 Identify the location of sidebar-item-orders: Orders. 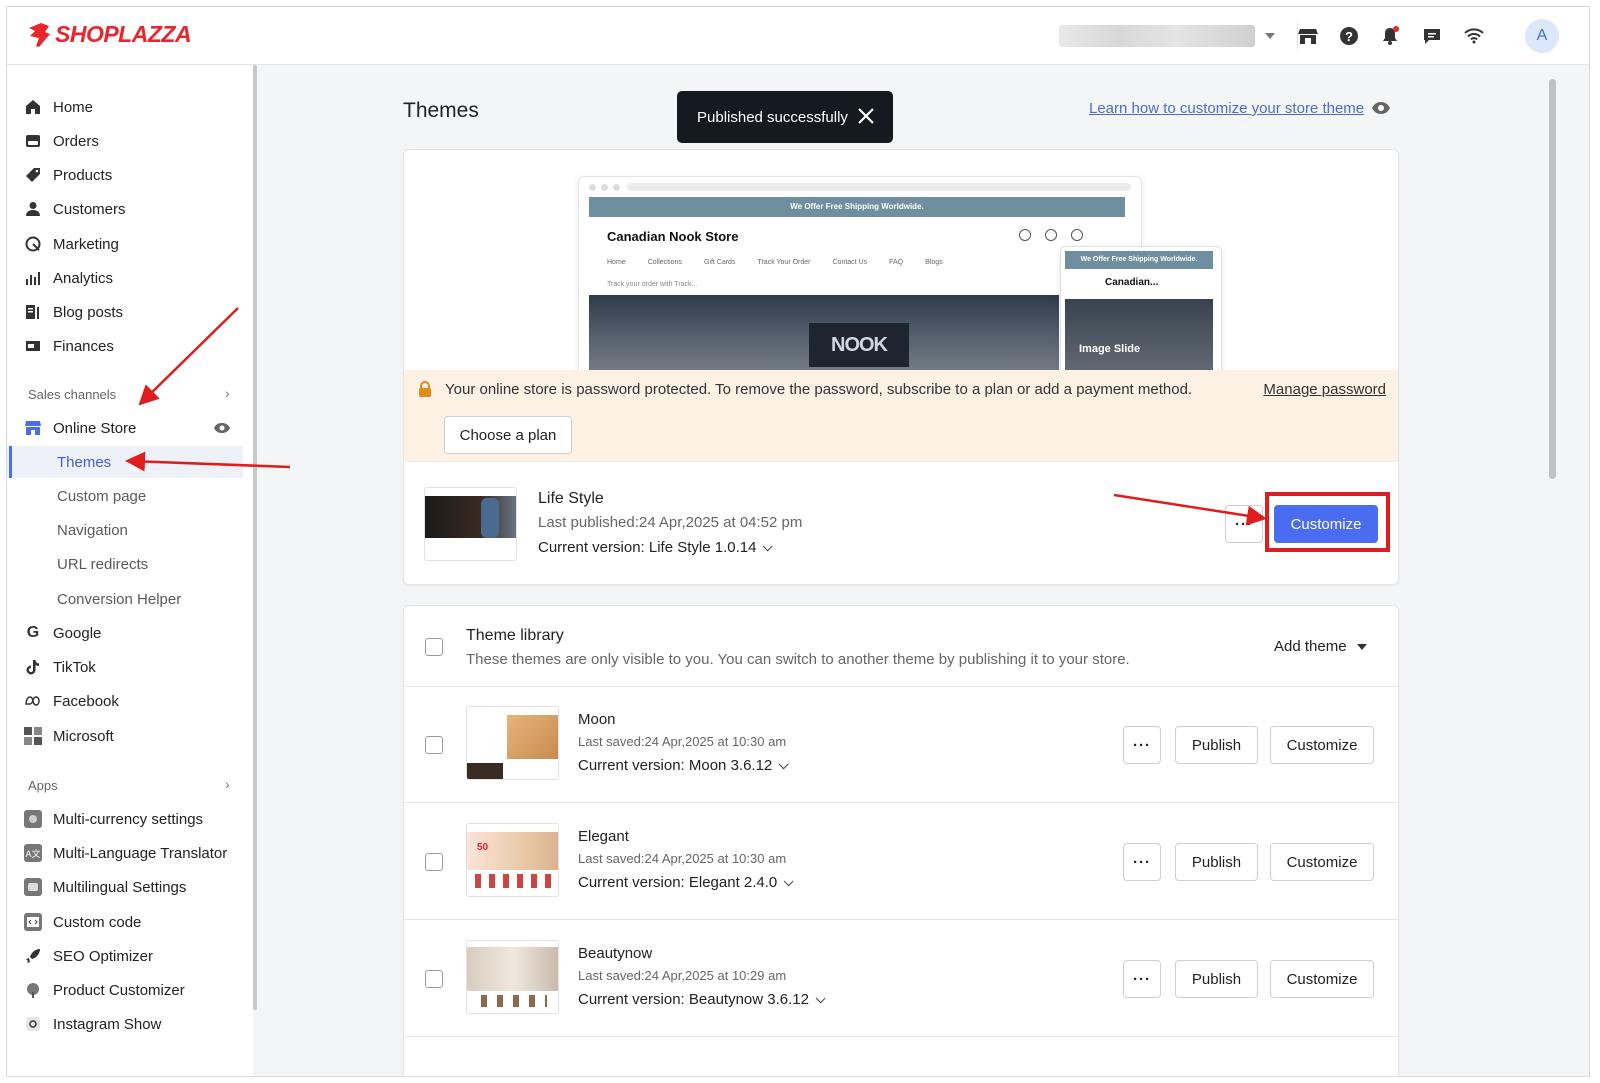
(125, 141).